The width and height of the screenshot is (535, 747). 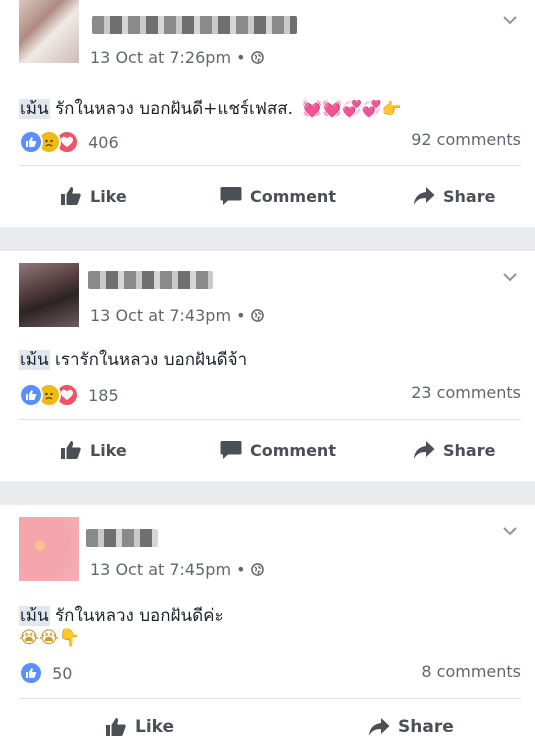 I want to click on post-meta: 13 Oct at 7:45pm •, so click(x=177, y=569).